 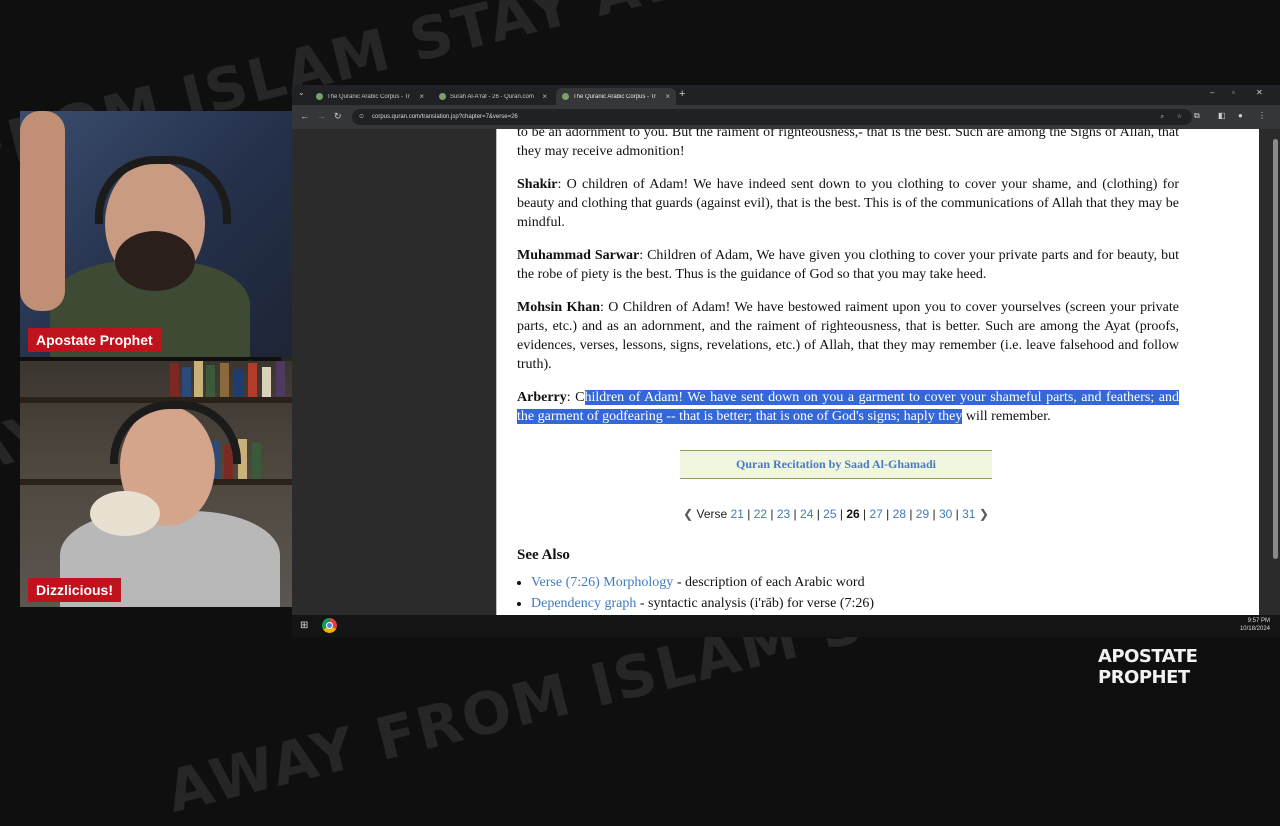 What do you see at coordinates (1262, 115) in the screenshot?
I see `menu-icon: ⋮` at bounding box center [1262, 115].